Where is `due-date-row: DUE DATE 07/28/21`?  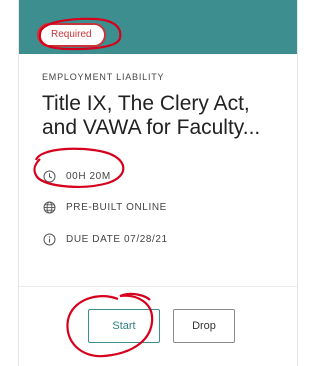 due-date-row: DUE DATE 07/28/21 is located at coordinates (105, 239).